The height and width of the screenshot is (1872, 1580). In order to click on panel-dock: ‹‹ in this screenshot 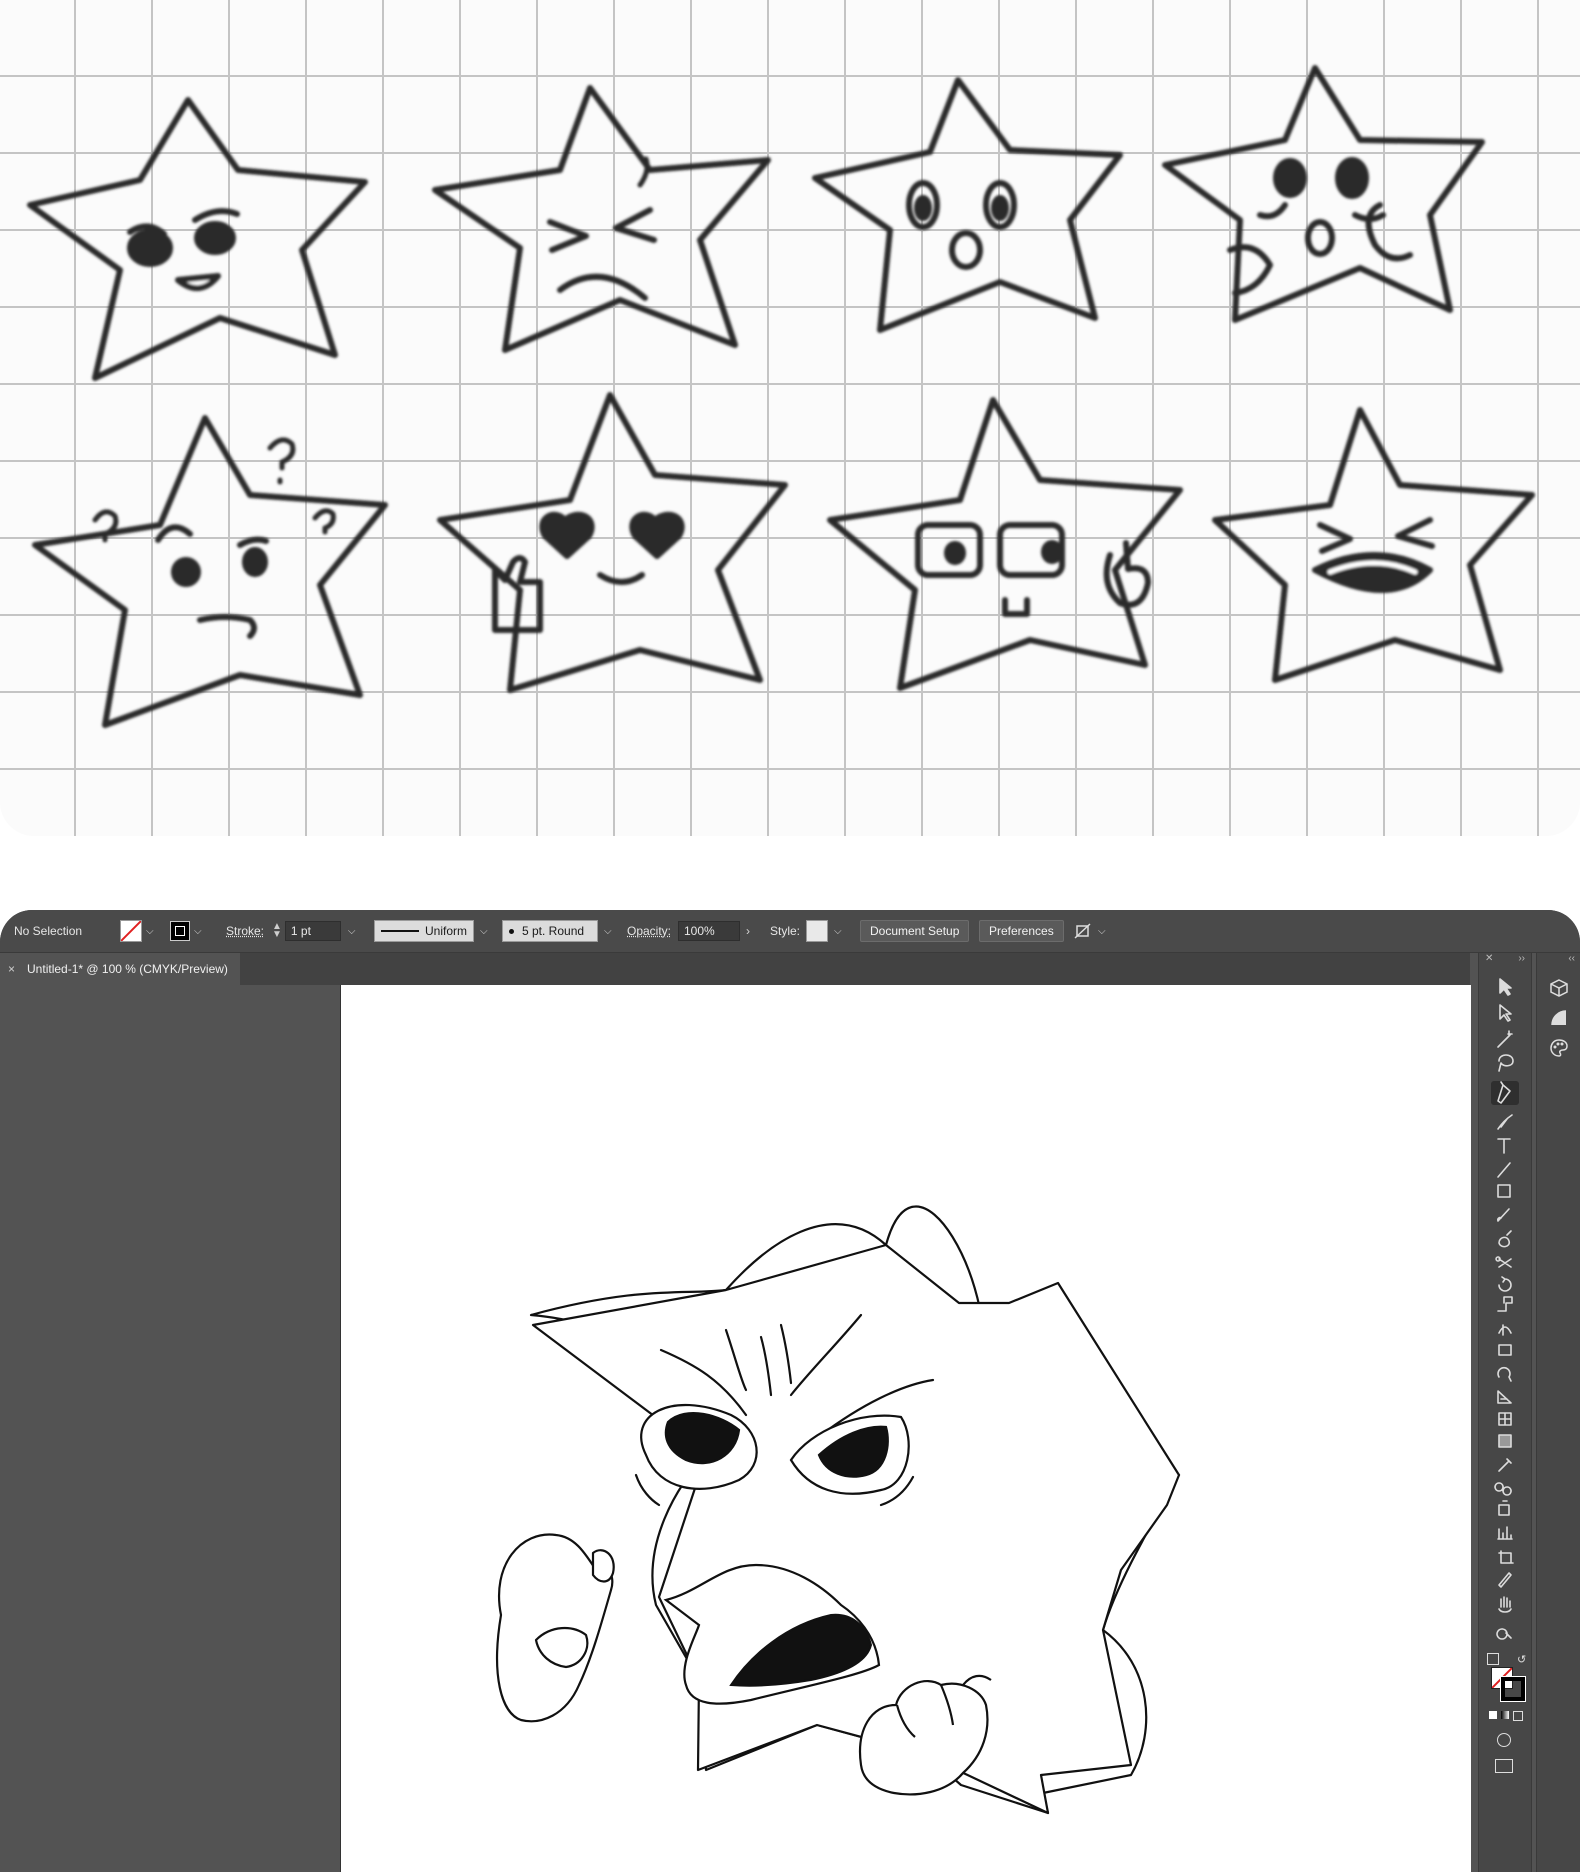, I will do `click(1558, 1412)`.